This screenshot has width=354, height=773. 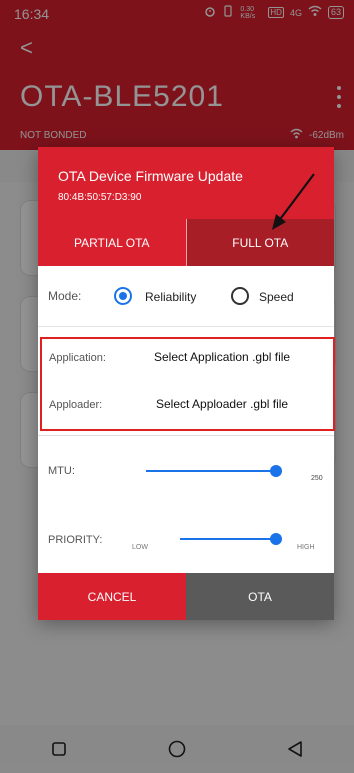 I want to click on mtu-label: MTU:, so click(x=61, y=471).